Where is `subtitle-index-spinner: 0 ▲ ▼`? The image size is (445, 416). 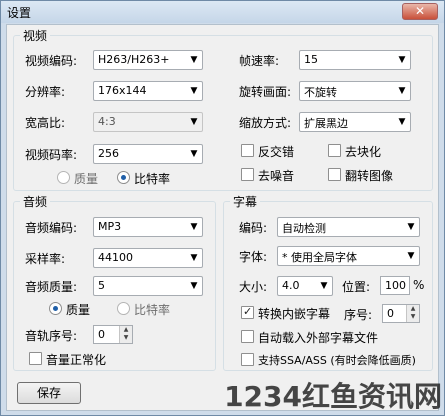
subtitle-index-spinner: 0 ▲ ▼ is located at coordinates (401, 313).